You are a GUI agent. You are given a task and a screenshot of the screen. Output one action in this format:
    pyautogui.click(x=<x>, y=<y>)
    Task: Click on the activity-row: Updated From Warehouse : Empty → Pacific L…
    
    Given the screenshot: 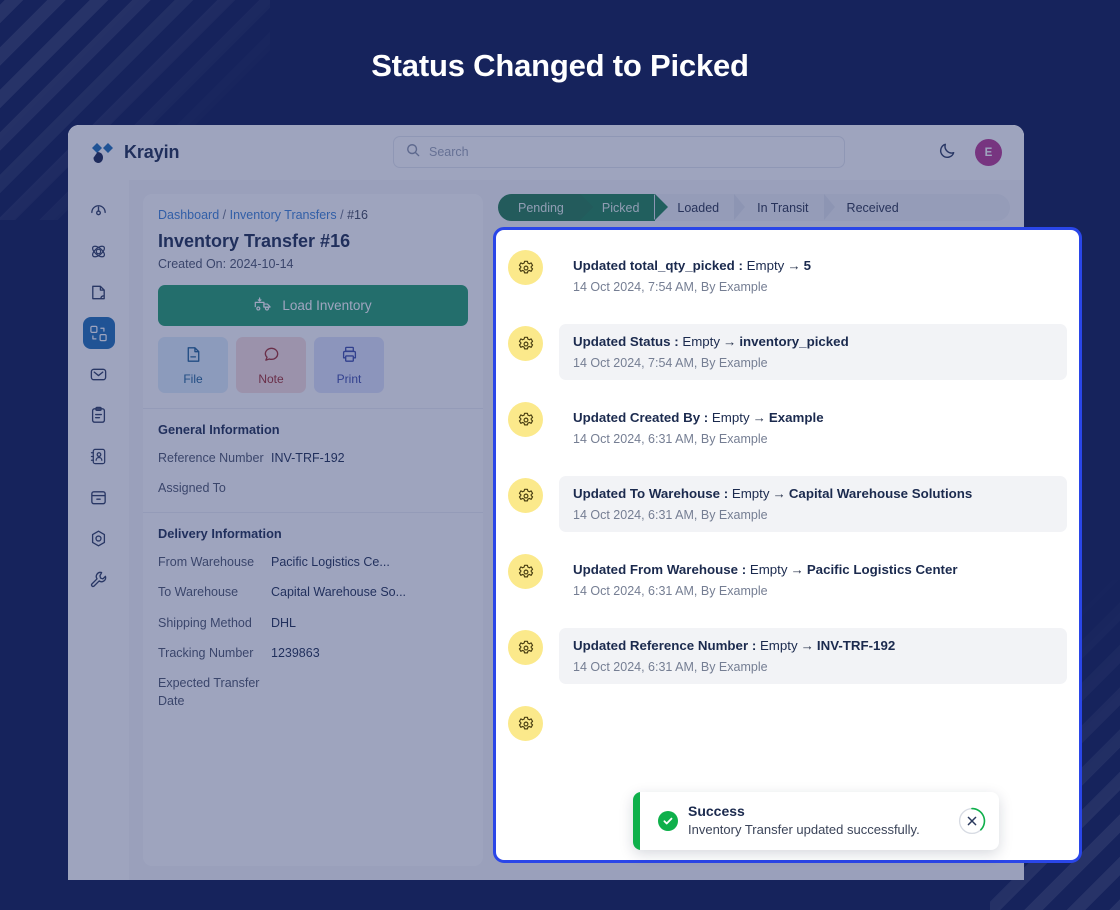 What is the action you would take?
    pyautogui.click(x=787, y=580)
    